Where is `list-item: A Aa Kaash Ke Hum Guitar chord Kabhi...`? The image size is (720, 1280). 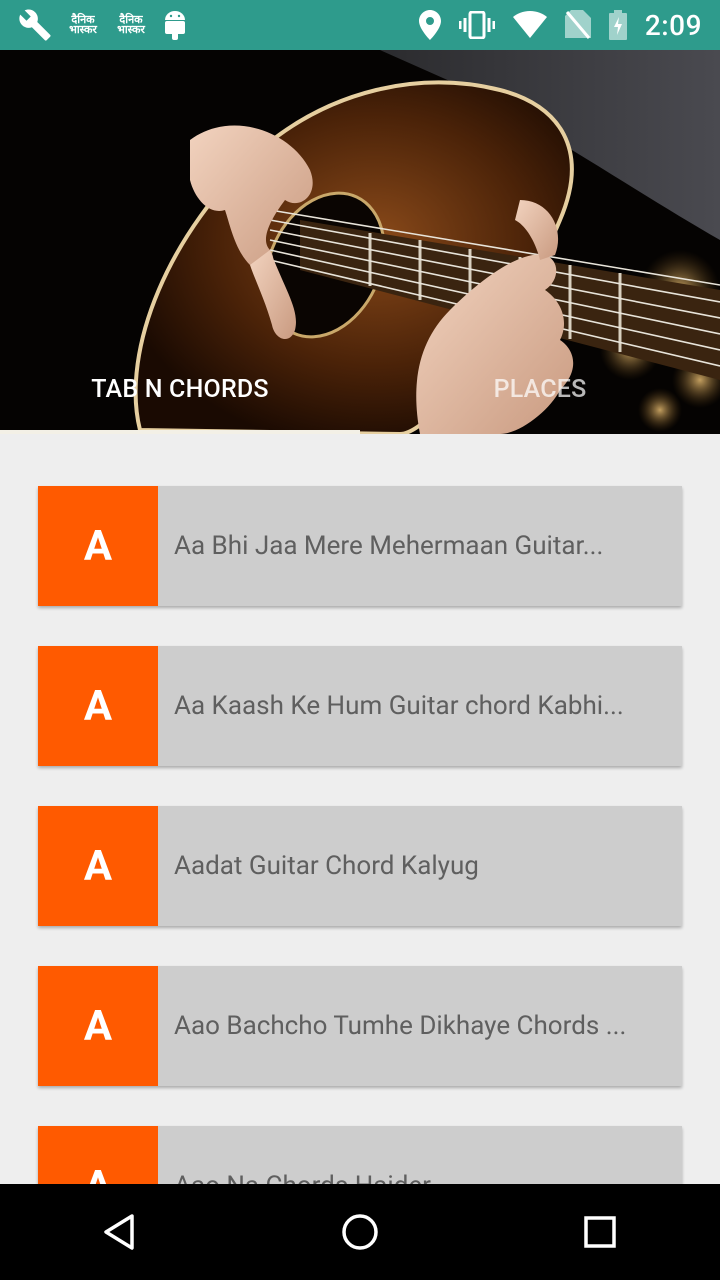
list-item: A Aa Kaash Ke Hum Guitar chord Kabhi... is located at coordinates (360, 706).